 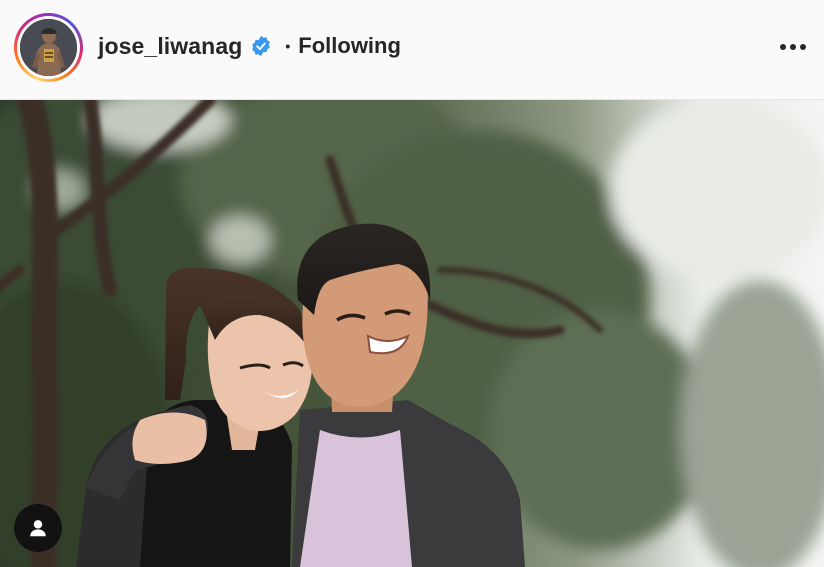 I want to click on avatar-photo, so click(x=48, y=47).